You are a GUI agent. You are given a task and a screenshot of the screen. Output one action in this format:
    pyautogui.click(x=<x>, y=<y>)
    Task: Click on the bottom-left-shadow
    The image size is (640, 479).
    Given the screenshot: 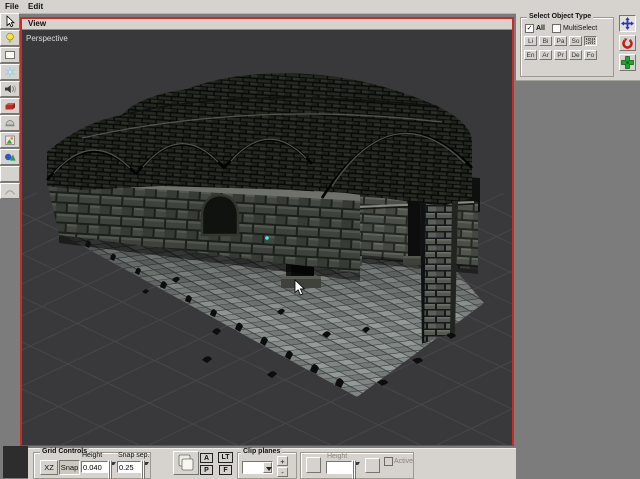 What is the action you would take?
    pyautogui.click(x=15, y=462)
    